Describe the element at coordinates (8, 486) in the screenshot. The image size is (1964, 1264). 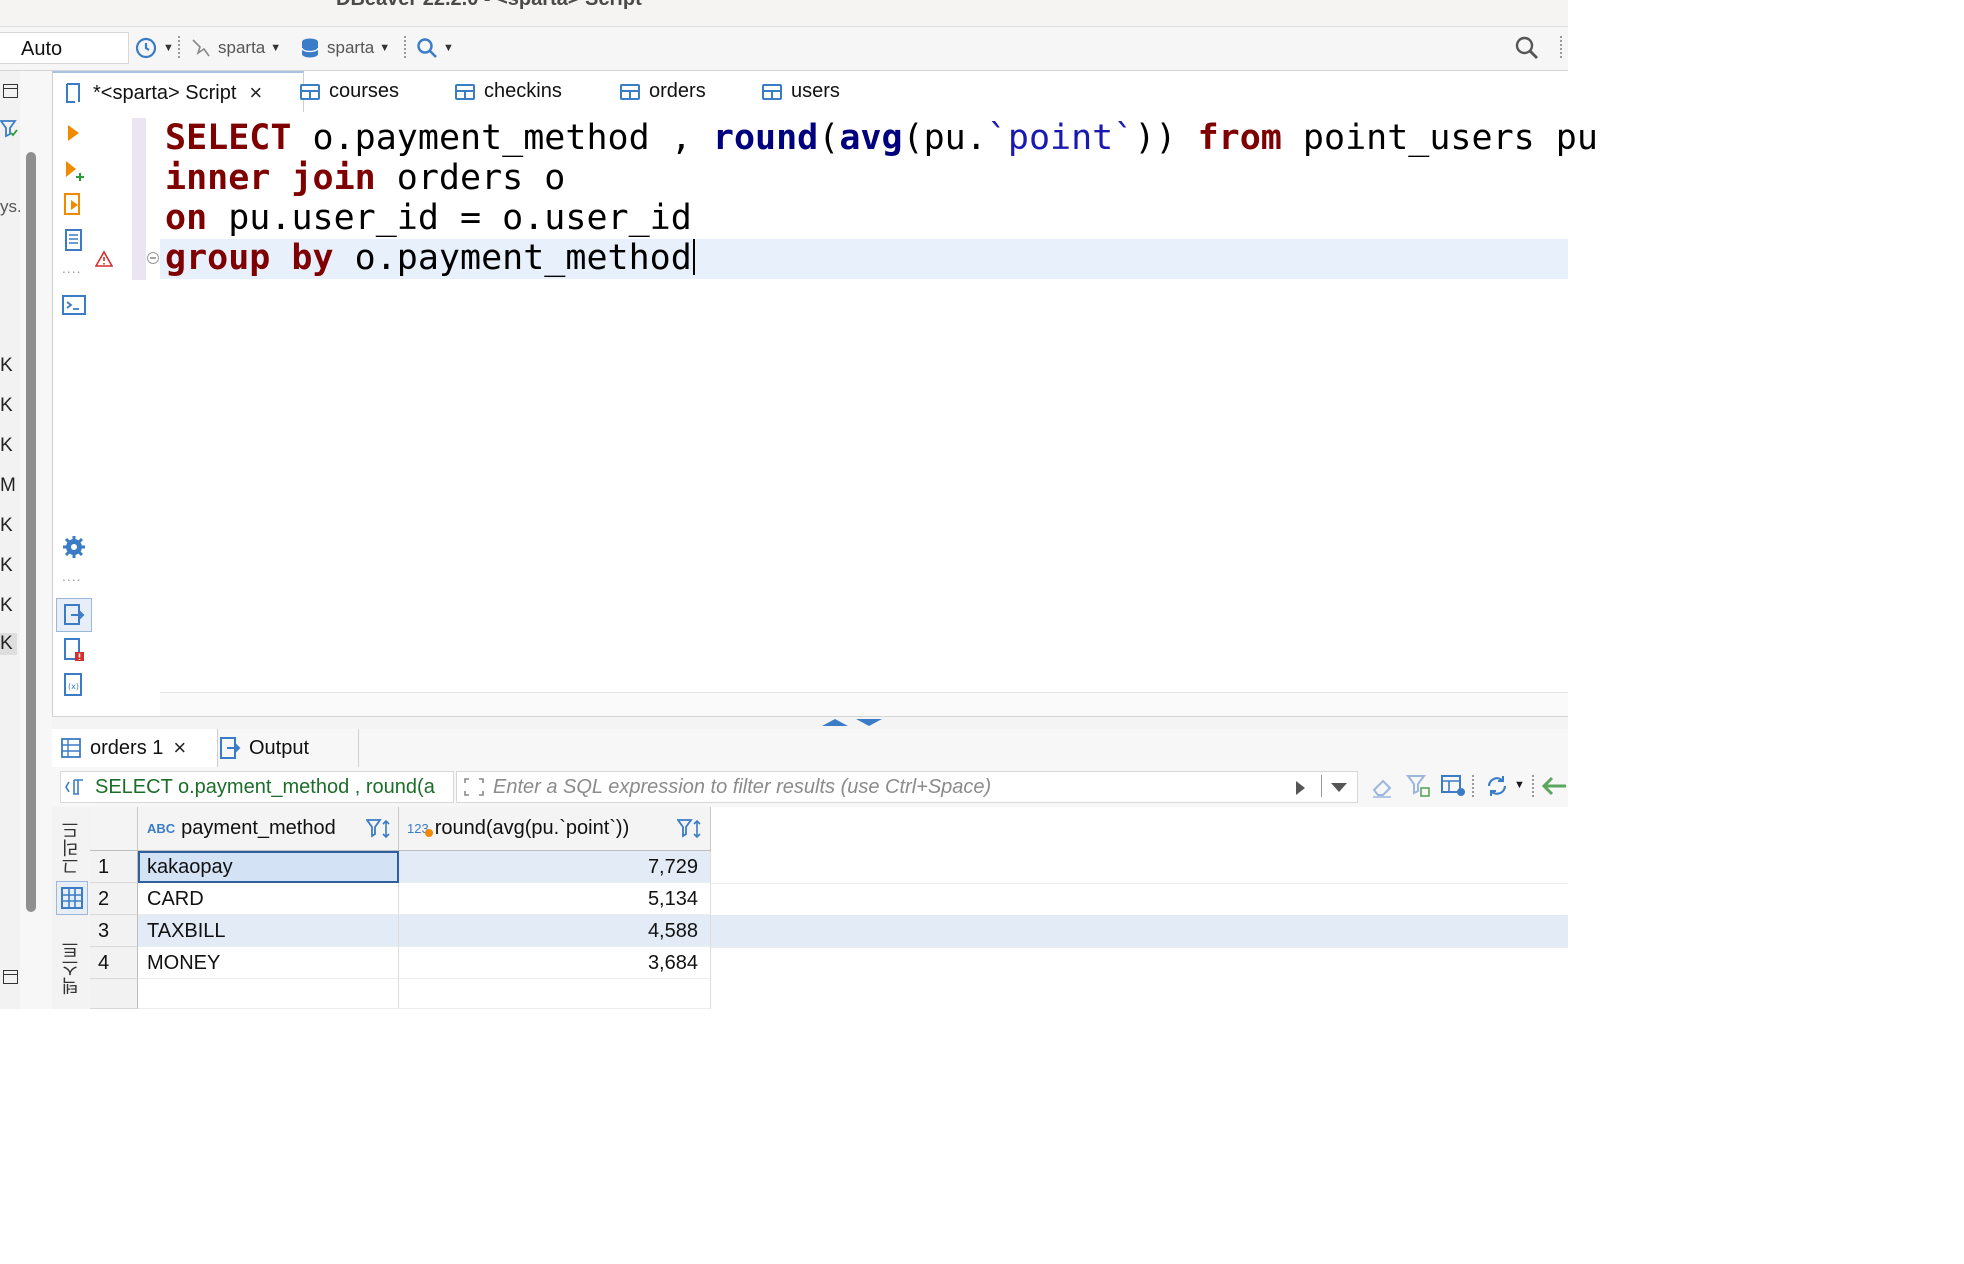
I see `navigator-item-letter: M` at that location.